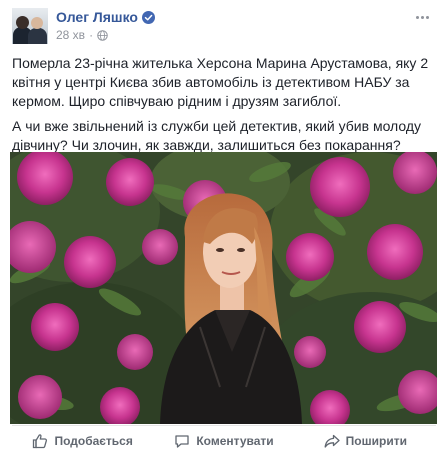 Image resolution: width=447 pixels, height=455 pixels. What do you see at coordinates (235, 440) in the screenshot?
I see `comment-label: Коментувати` at bounding box center [235, 440].